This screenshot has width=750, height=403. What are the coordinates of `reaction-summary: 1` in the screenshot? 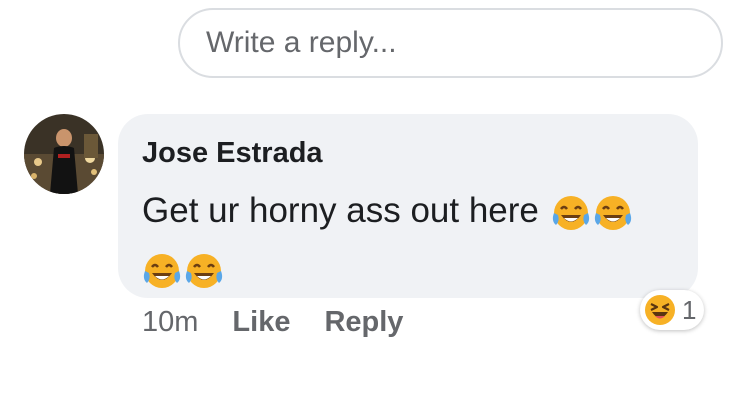 It's located at (672, 310).